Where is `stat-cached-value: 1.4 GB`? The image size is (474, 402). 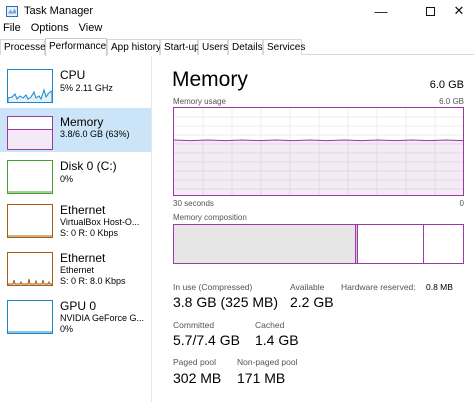
stat-cached-value: 1.4 GB is located at coordinates (277, 340).